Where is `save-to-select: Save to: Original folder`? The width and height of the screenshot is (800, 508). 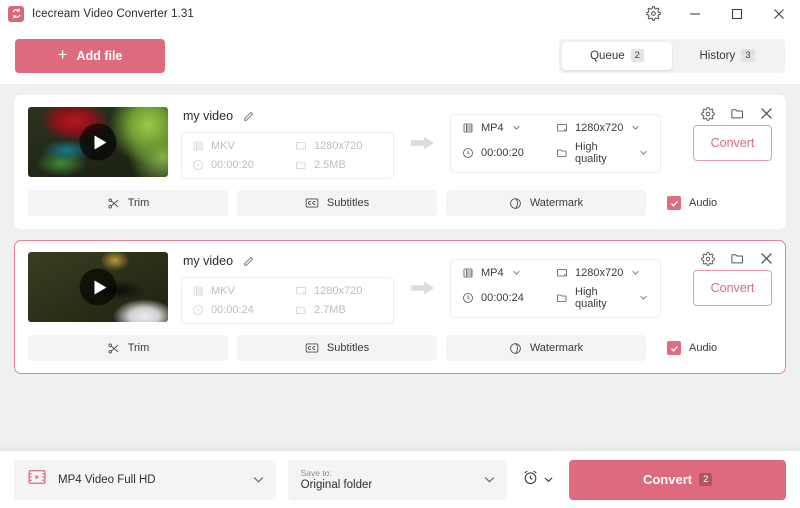 save-to-select: Save to: Original folder is located at coordinates (397, 479).